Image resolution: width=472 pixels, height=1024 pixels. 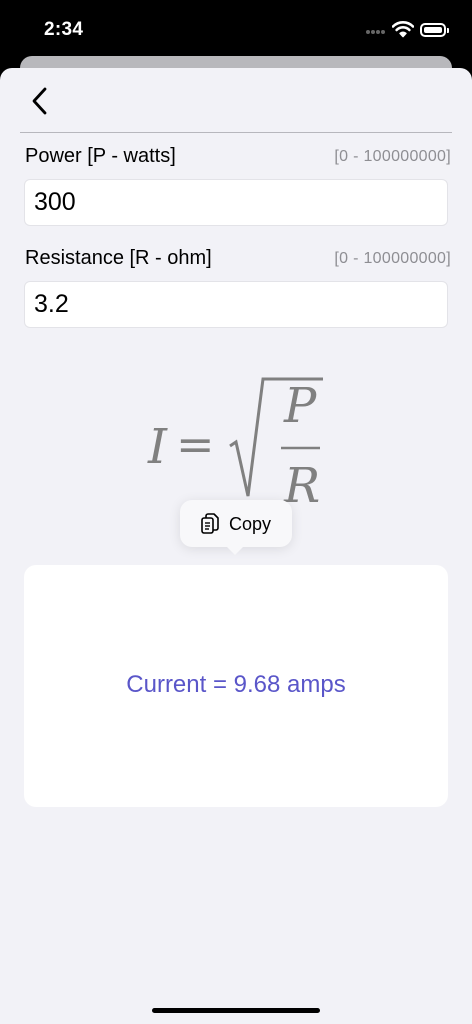 I want to click on copy-docs-icon, so click(x=210, y=526).